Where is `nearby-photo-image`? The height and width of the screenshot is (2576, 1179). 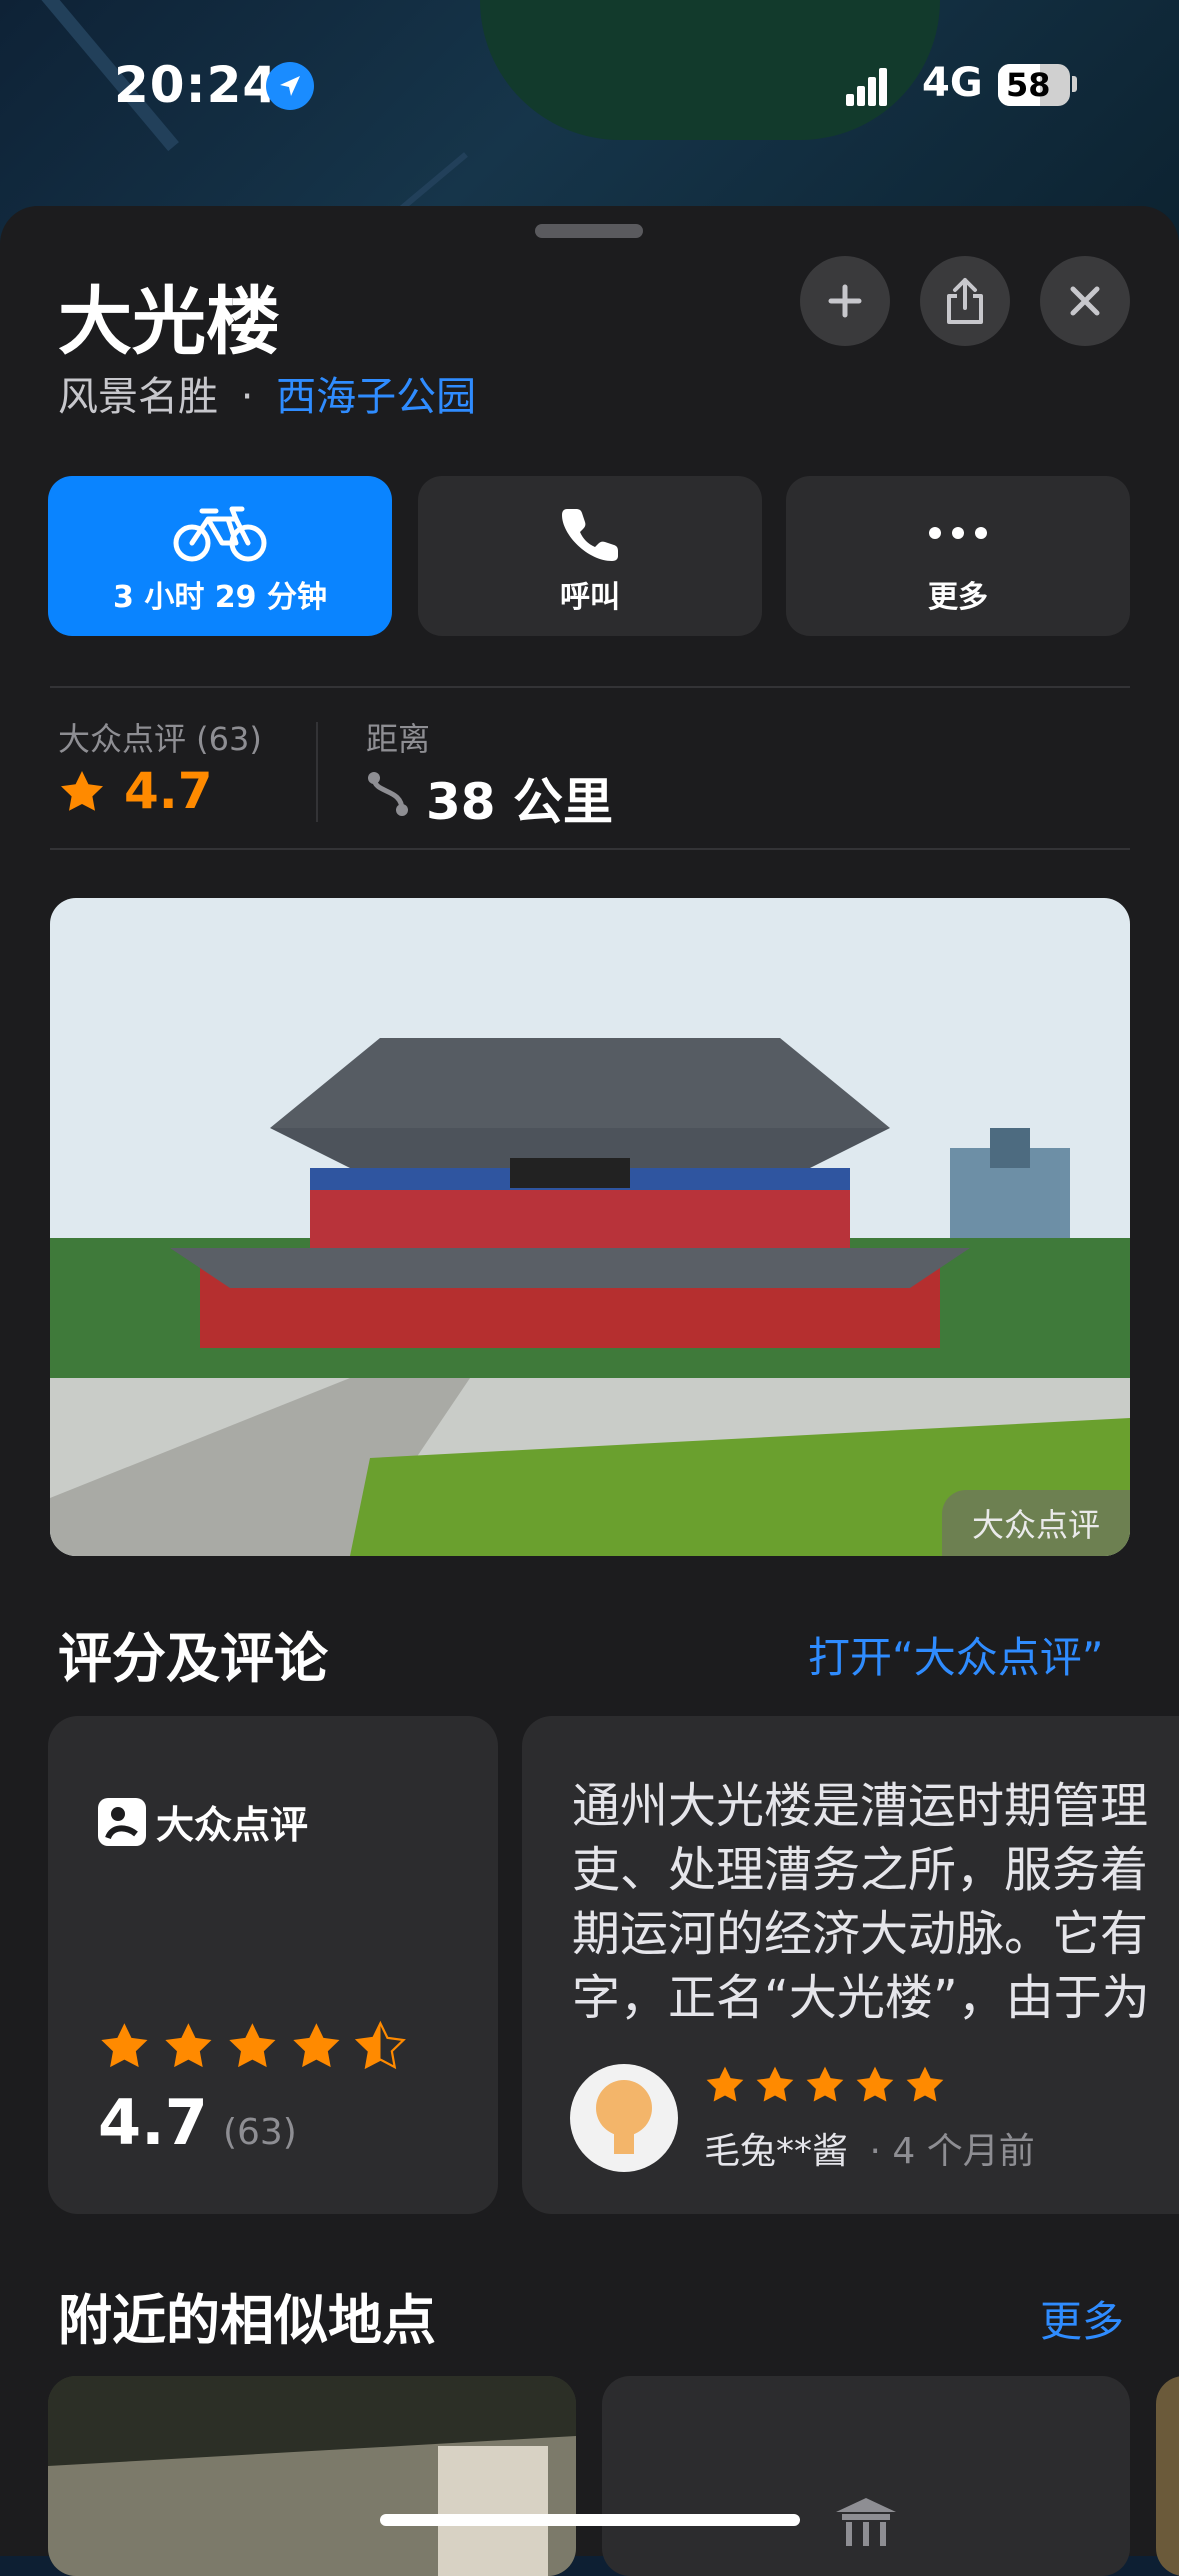 nearby-photo-image is located at coordinates (312, 2476).